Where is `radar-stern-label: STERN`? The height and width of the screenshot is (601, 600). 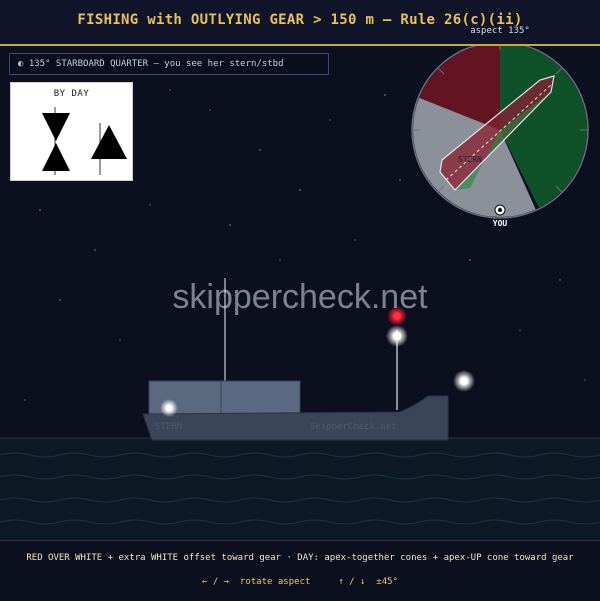
radar-stern-label: STERN is located at coordinates (470, 159).